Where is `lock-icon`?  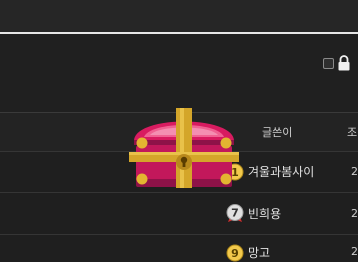
lock-icon is located at coordinates (344, 63).